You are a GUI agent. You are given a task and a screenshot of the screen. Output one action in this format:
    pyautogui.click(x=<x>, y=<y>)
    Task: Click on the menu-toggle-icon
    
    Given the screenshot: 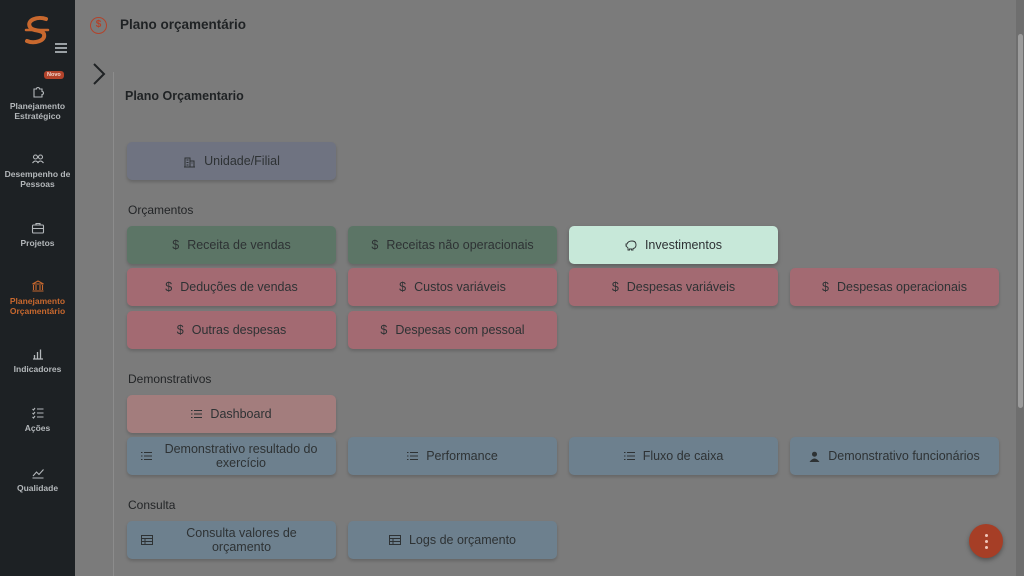 What is the action you would take?
    pyautogui.click(x=61, y=49)
    